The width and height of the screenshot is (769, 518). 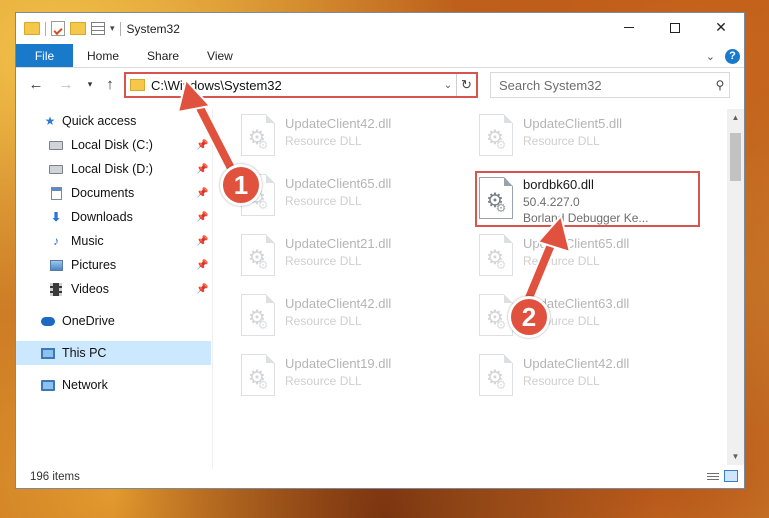 I want to click on tab-home: Home, so click(x=103, y=55).